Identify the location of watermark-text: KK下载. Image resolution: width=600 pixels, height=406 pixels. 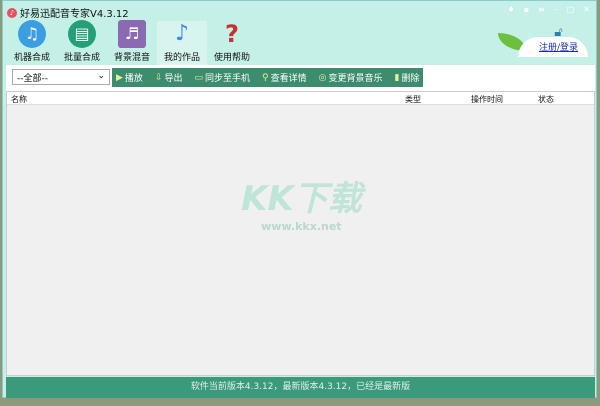
(301, 199).